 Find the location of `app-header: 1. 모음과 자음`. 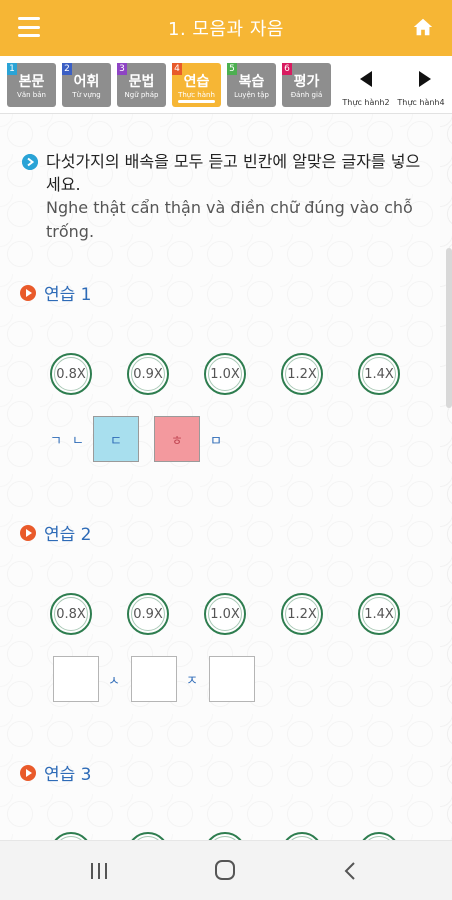

app-header: 1. 모음과 자음 is located at coordinates (226, 28).